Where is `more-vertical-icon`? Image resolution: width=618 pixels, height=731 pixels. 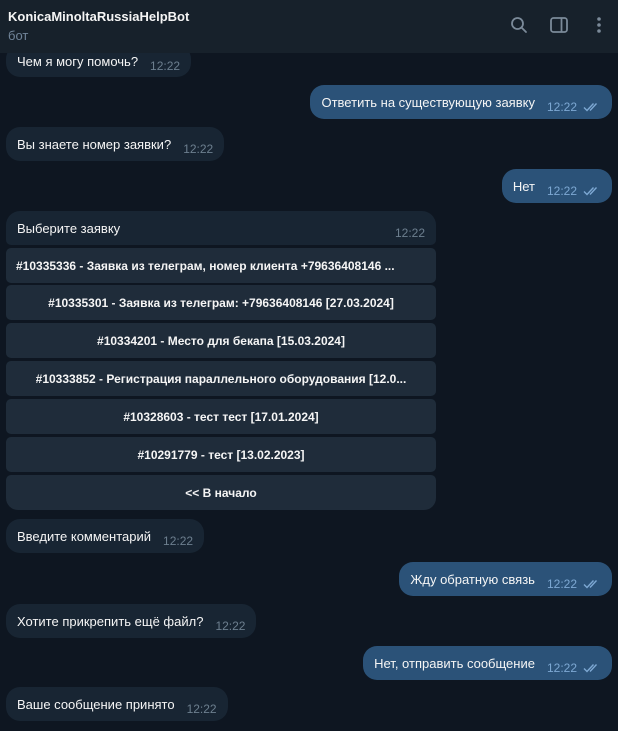 more-vertical-icon is located at coordinates (599, 25).